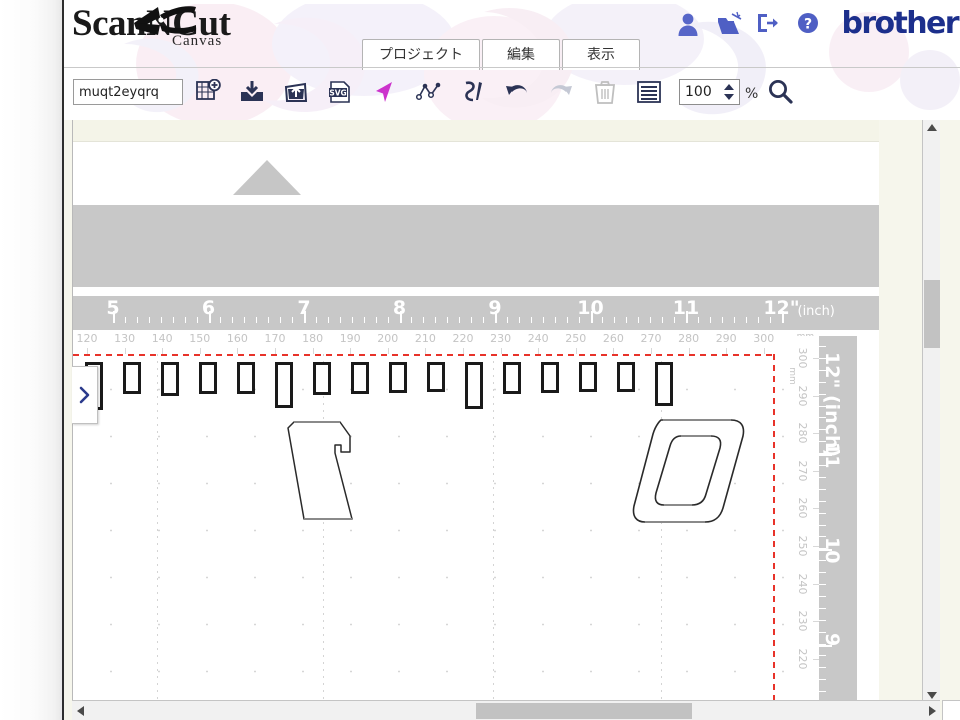 This screenshot has height=720, width=960. I want to click on triangle-right-icon, so click(932, 710).